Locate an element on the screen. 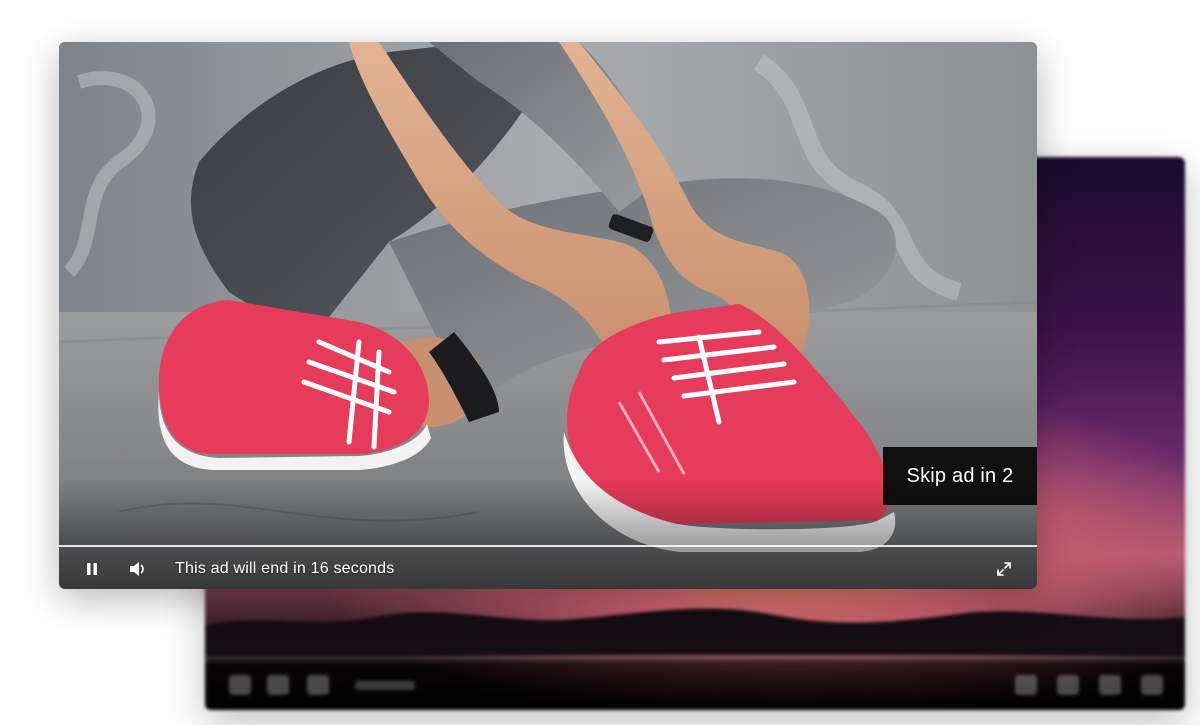 The height and width of the screenshot is (725, 1200). ad-remaining-message: This ad will end in 16 seconds is located at coordinates (285, 568).